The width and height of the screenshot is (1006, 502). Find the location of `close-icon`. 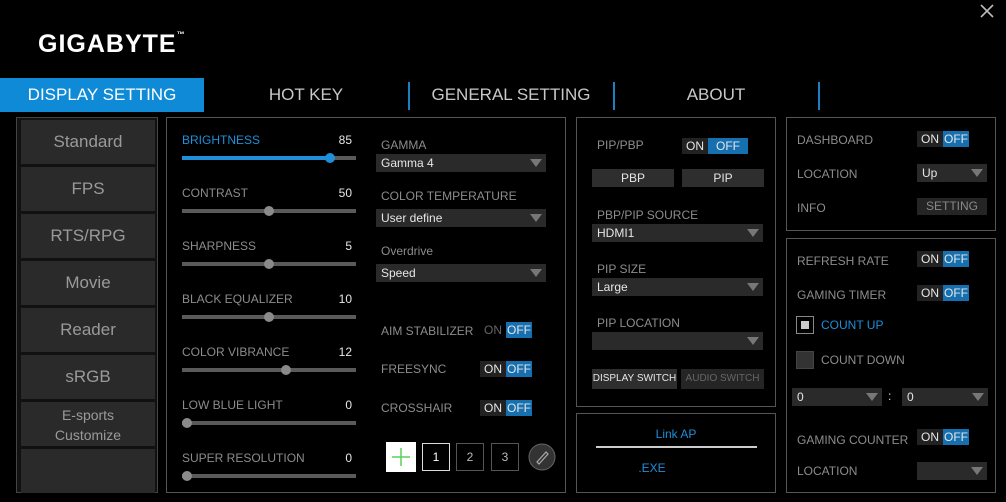

close-icon is located at coordinates (988, 12).